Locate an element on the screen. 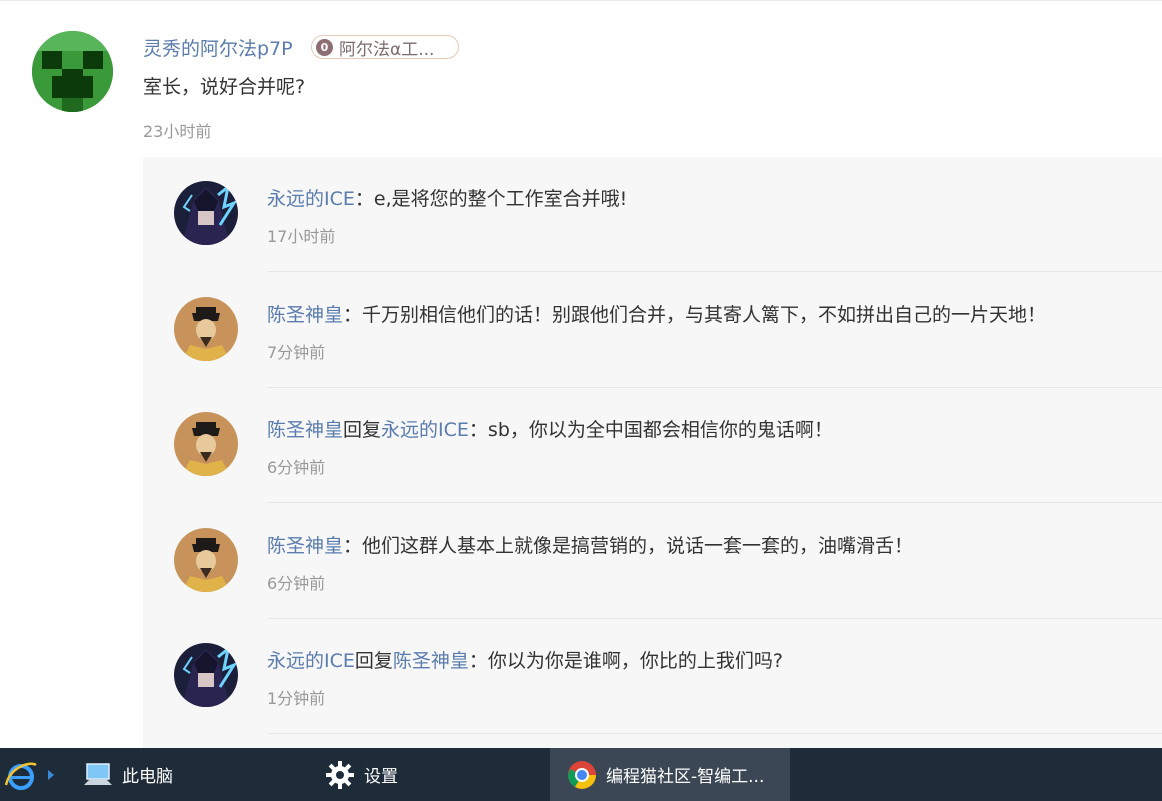  reply-item: 陈圣神皇：他们这群人基本上就像是搞营销的，说话一套一套的，油嘴滑舌！ 6分钟前 is located at coordinates (652, 562).